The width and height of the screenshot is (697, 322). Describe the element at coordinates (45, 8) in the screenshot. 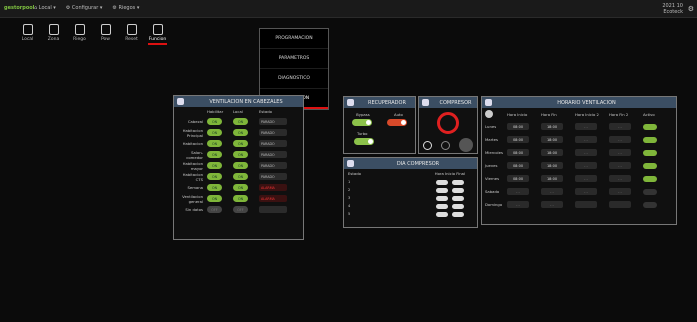

I see `nav-local: ⌂ Local ▾` at that location.